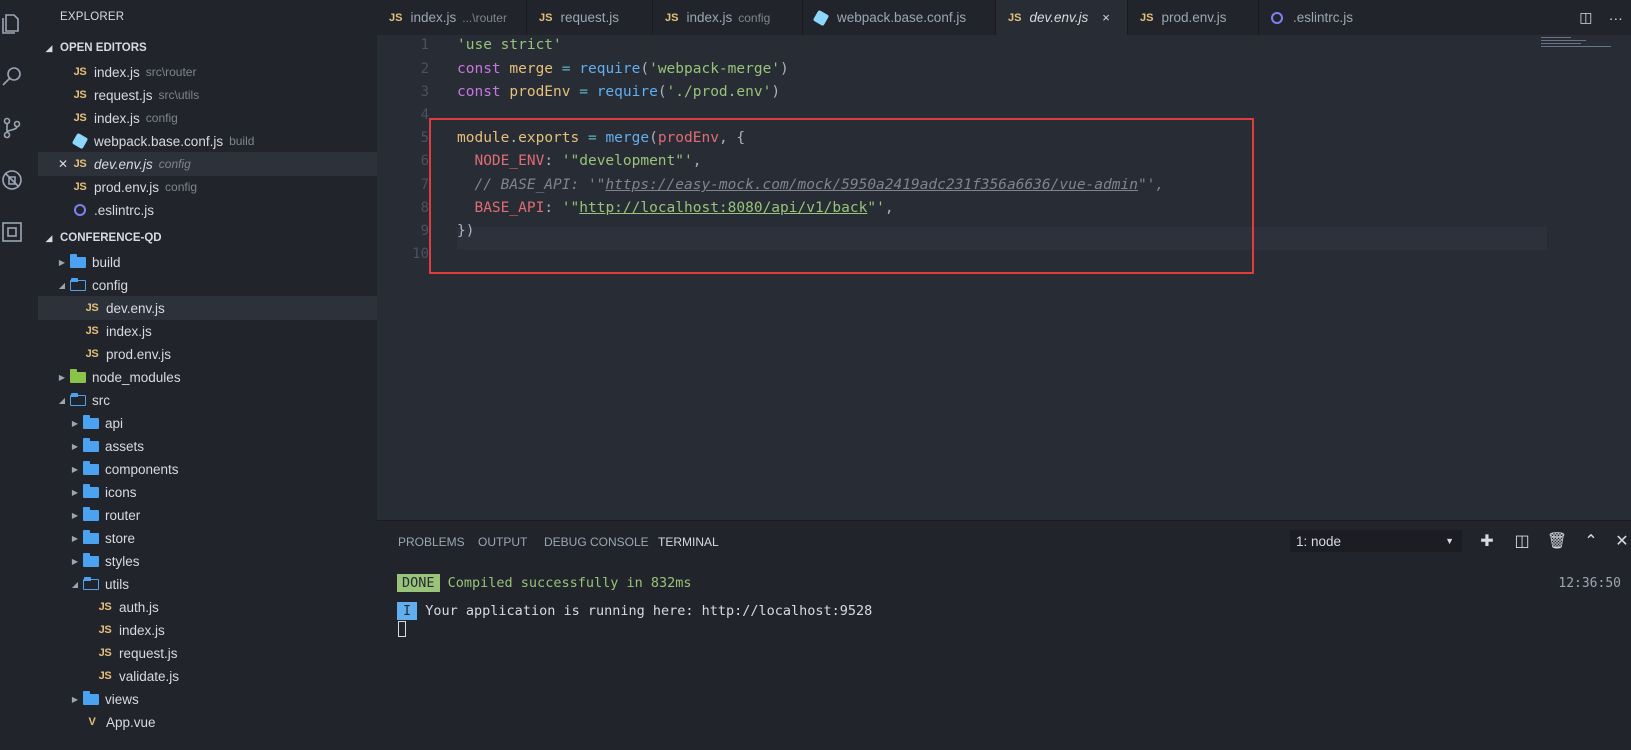  I want to click on line-number: 2, so click(424, 69).